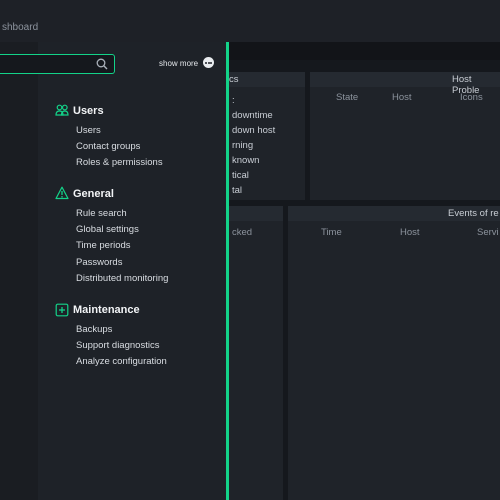 This screenshot has width=500, height=500. Describe the element at coordinates (234, 79) in the screenshot. I see `stats-panel-title: cs` at that location.